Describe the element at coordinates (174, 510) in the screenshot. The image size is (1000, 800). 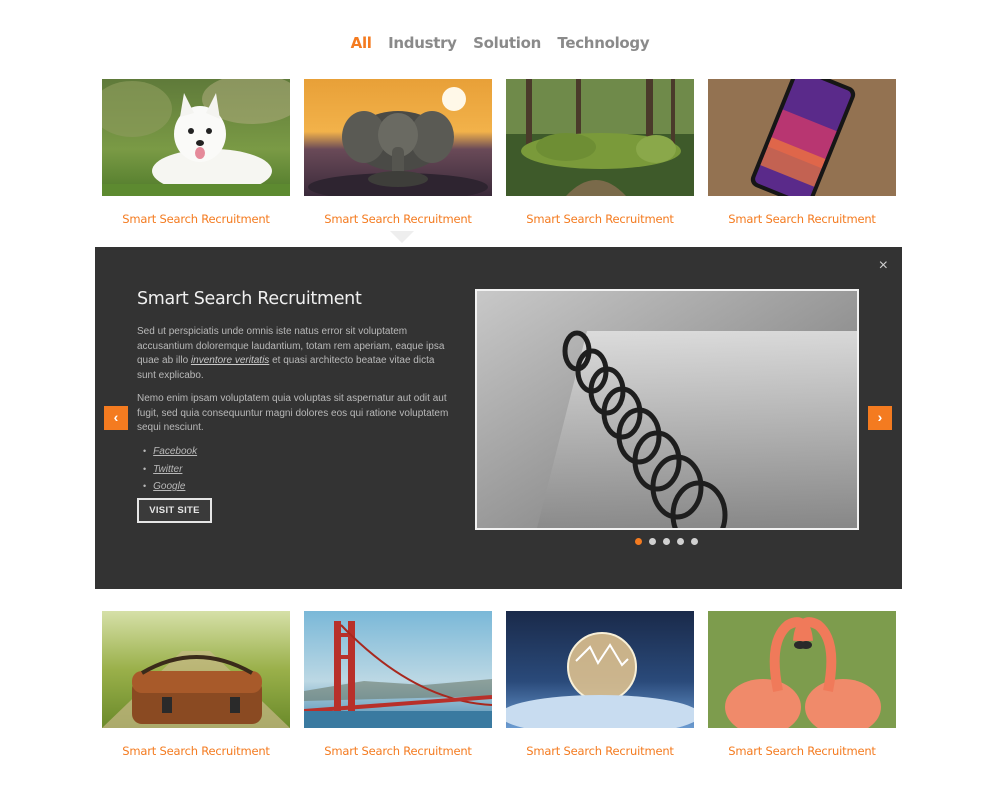
I see `visit-site-button: VISIT SITE` at that location.